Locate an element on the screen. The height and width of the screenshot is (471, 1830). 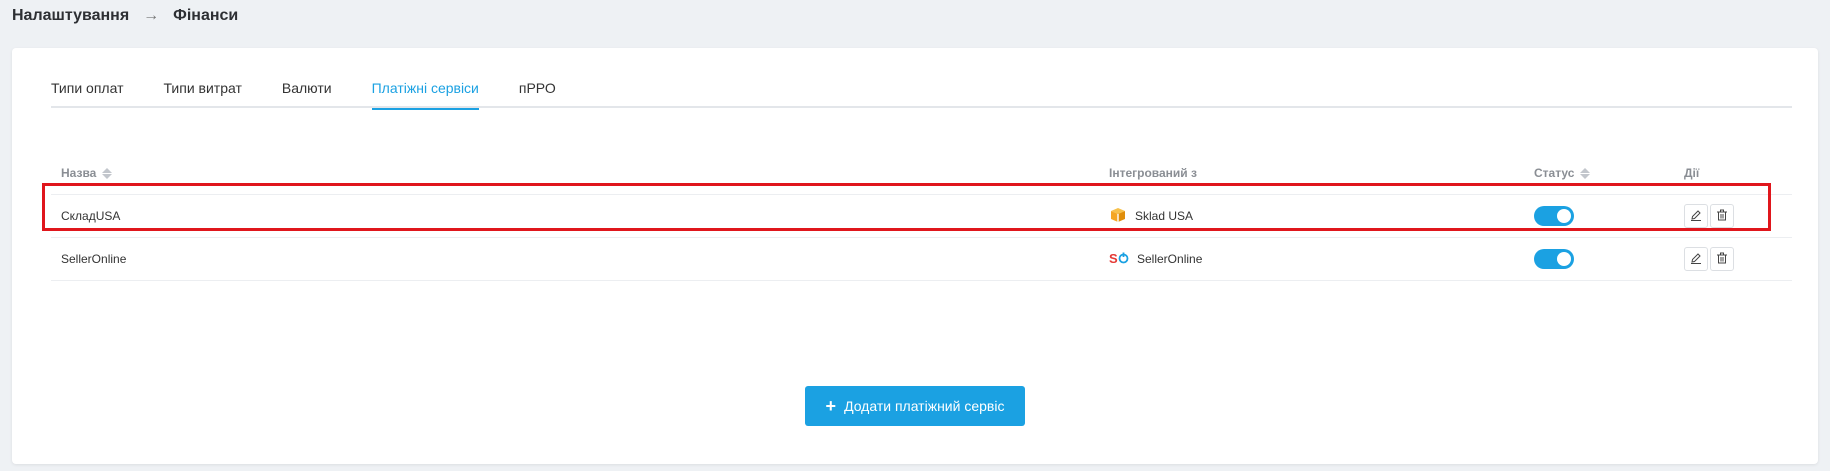
plus-icon: + is located at coordinates (831, 406).